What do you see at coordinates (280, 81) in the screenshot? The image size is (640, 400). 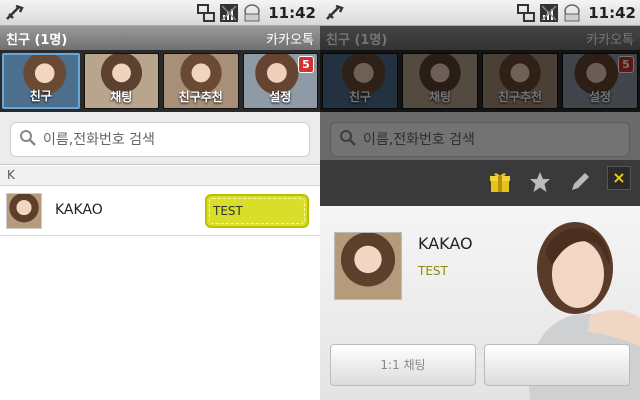 I see `tab-settings: 5 설정` at bounding box center [280, 81].